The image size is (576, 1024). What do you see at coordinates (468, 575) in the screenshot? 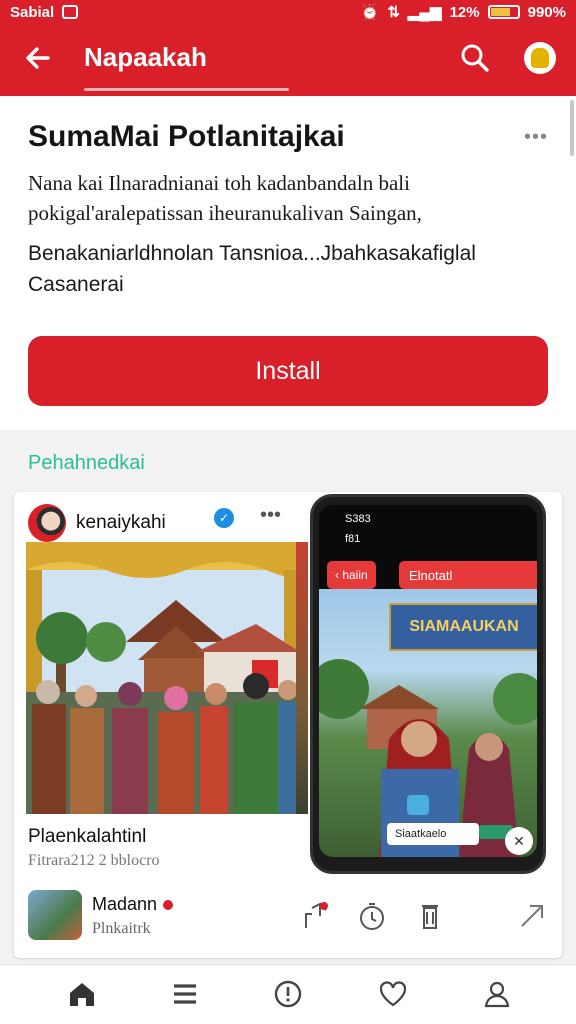
I see `phone-title-chip: Elnotatl` at bounding box center [468, 575].